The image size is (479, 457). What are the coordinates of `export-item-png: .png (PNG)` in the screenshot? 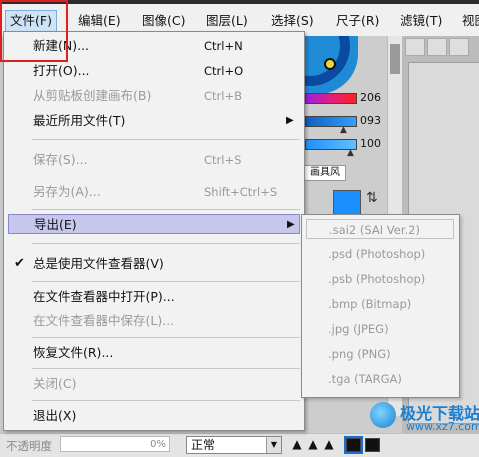 It's located at (380, 354).